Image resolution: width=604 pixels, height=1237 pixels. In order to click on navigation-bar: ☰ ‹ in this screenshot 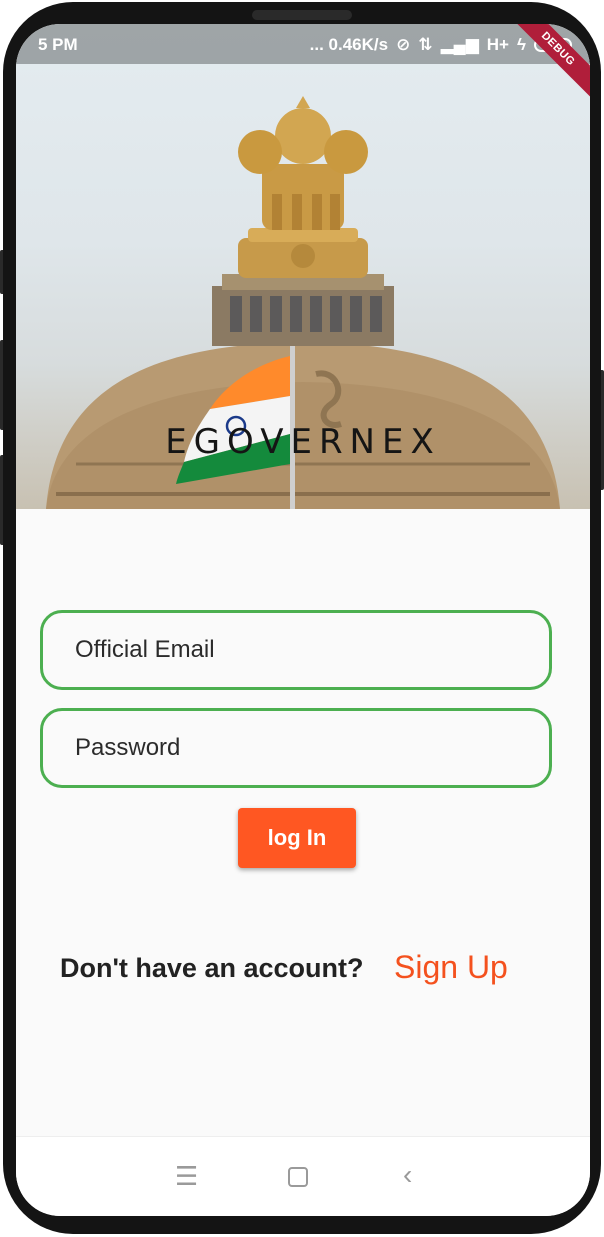, I will do `click(303, 1176)`.